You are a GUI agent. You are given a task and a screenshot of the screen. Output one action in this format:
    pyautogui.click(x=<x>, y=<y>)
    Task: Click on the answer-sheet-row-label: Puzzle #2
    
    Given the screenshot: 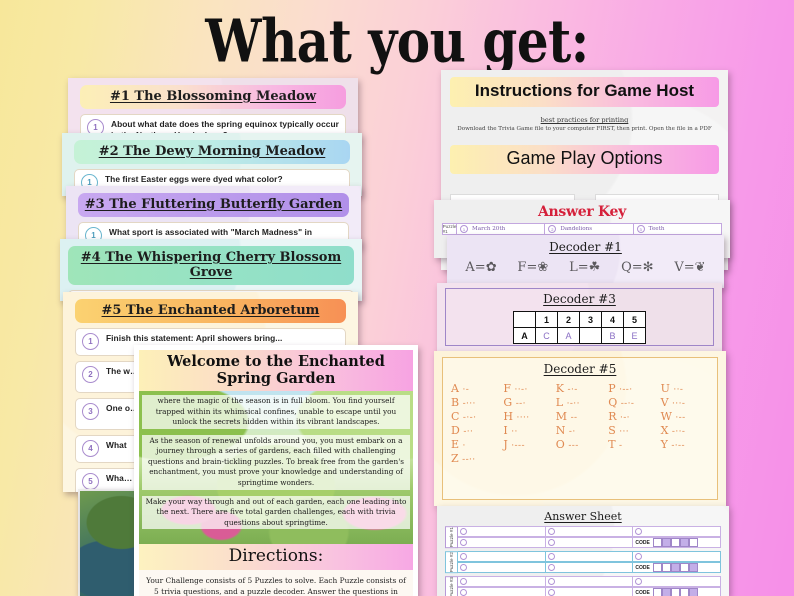 What is the action you would take?
    pyautogui.click(x=451, y=562)
    